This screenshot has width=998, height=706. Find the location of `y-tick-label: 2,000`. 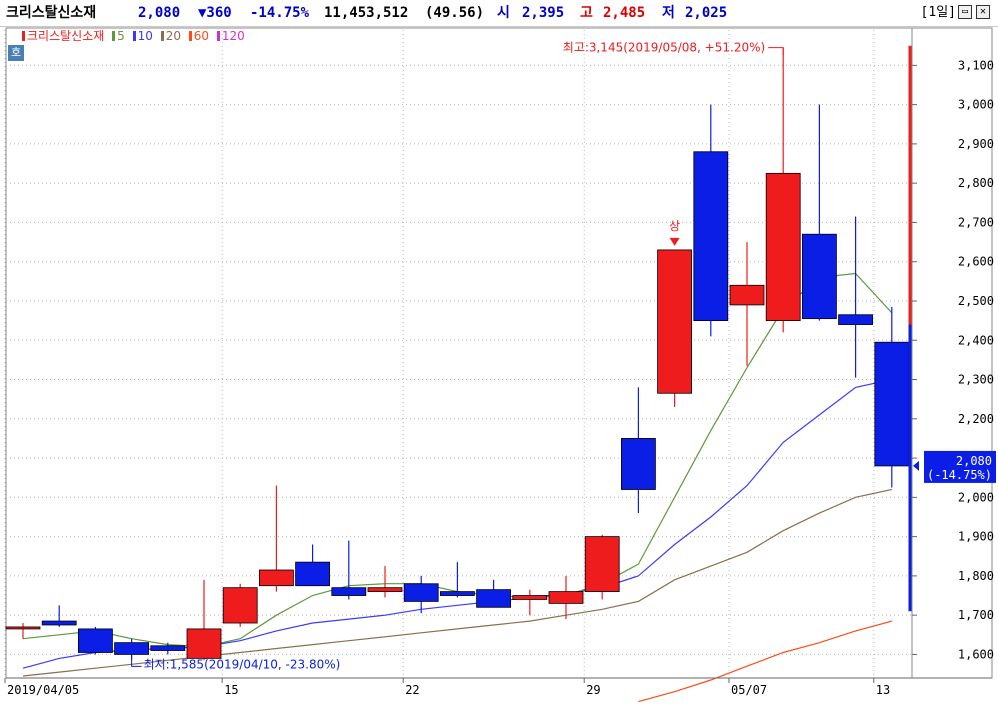

y-tick-label: 2,000 is located at coordinates (976, 497).